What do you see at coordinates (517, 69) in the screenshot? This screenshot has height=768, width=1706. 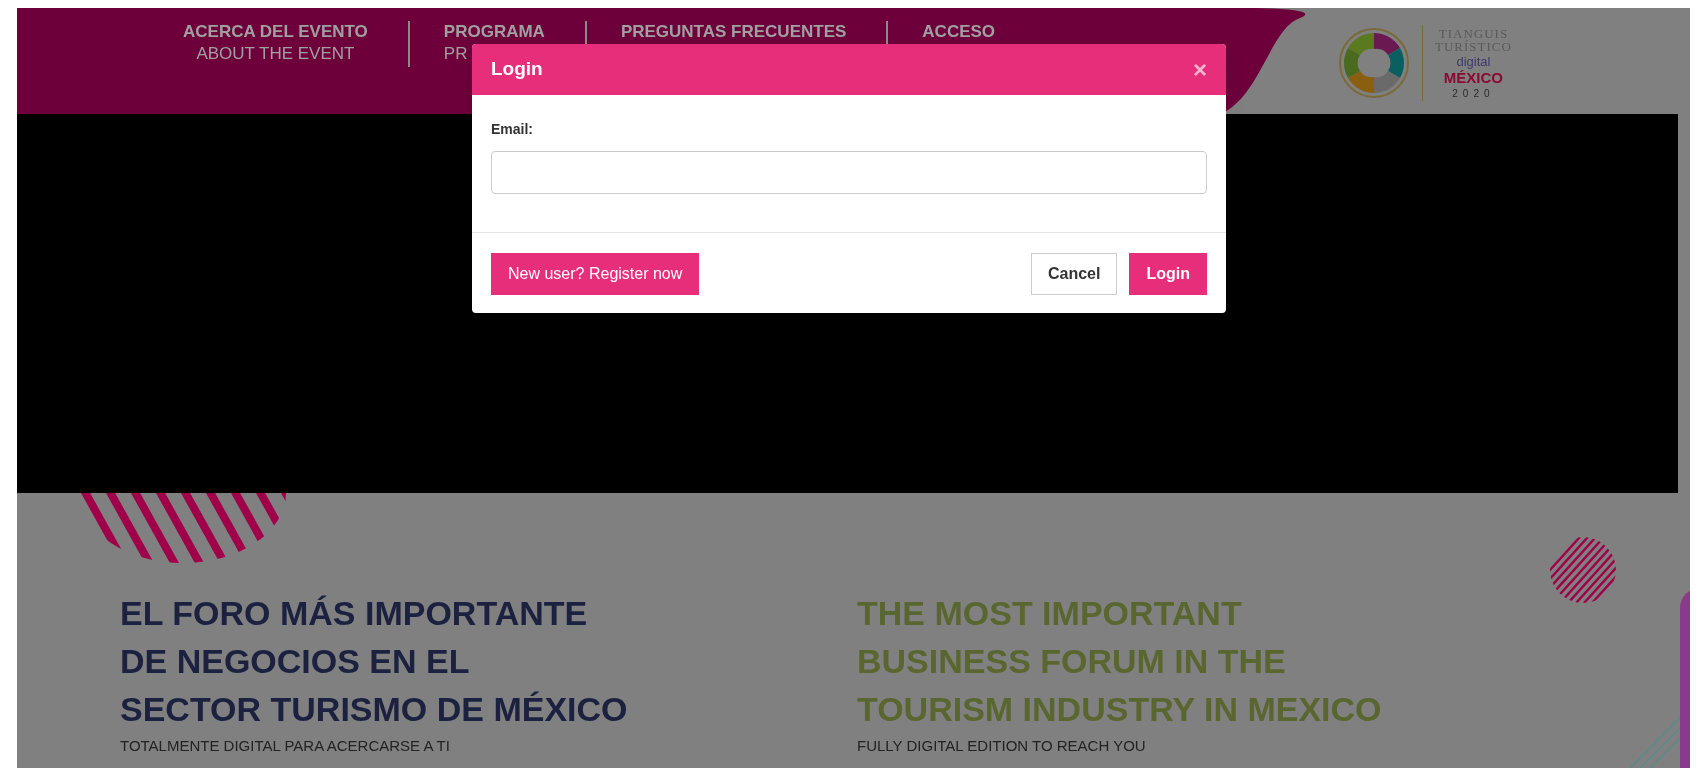 I see `dialog-title: Login` at bounding box center [517, 69].